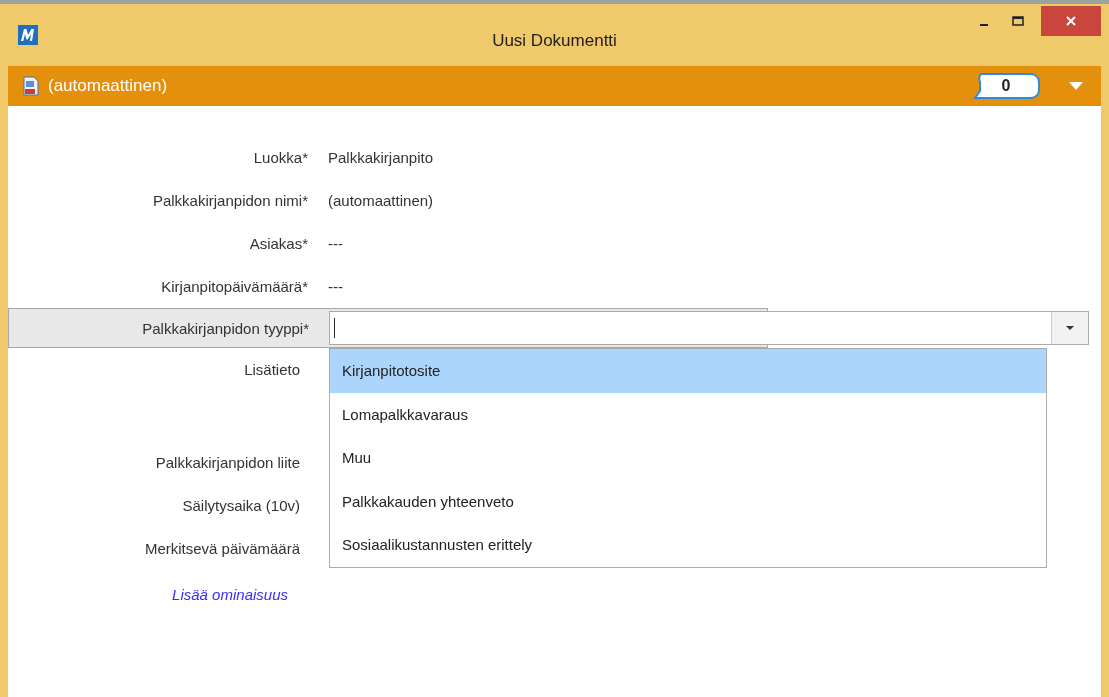 This screenshot has height=697, width=1109. Describe the element at coordinates (278, 243) in the screenshot. I see `field-label: Asiakas*` at that location.